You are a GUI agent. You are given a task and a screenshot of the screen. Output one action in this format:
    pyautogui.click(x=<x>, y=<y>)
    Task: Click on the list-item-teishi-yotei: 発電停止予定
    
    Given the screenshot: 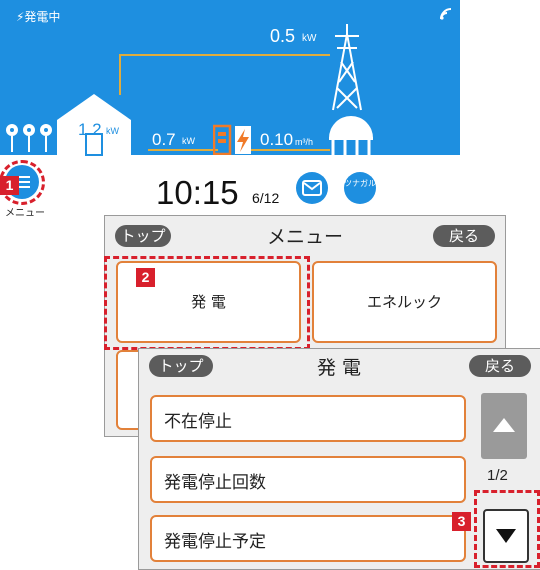 What is the action you would take?
    pyautogui.click(x=308, y=538)
    